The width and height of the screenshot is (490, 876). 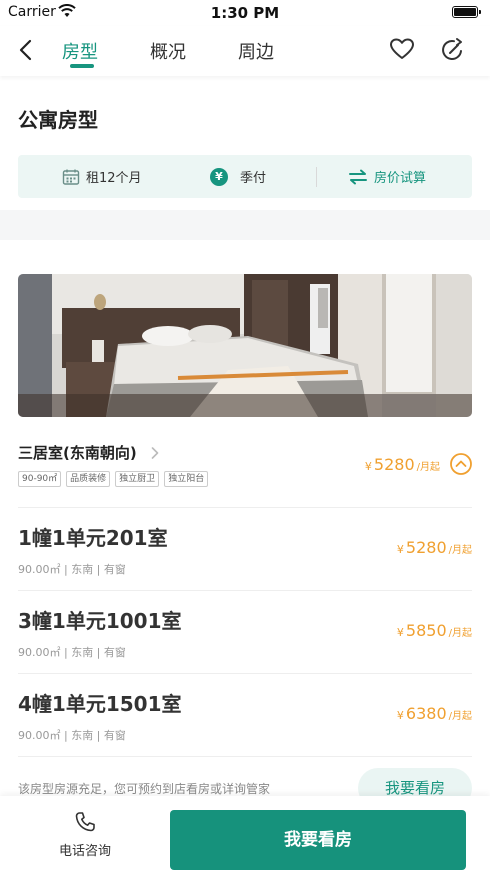 I want to click on status-bar: Carrier 1:30 PM, so click(x=245, y=13).